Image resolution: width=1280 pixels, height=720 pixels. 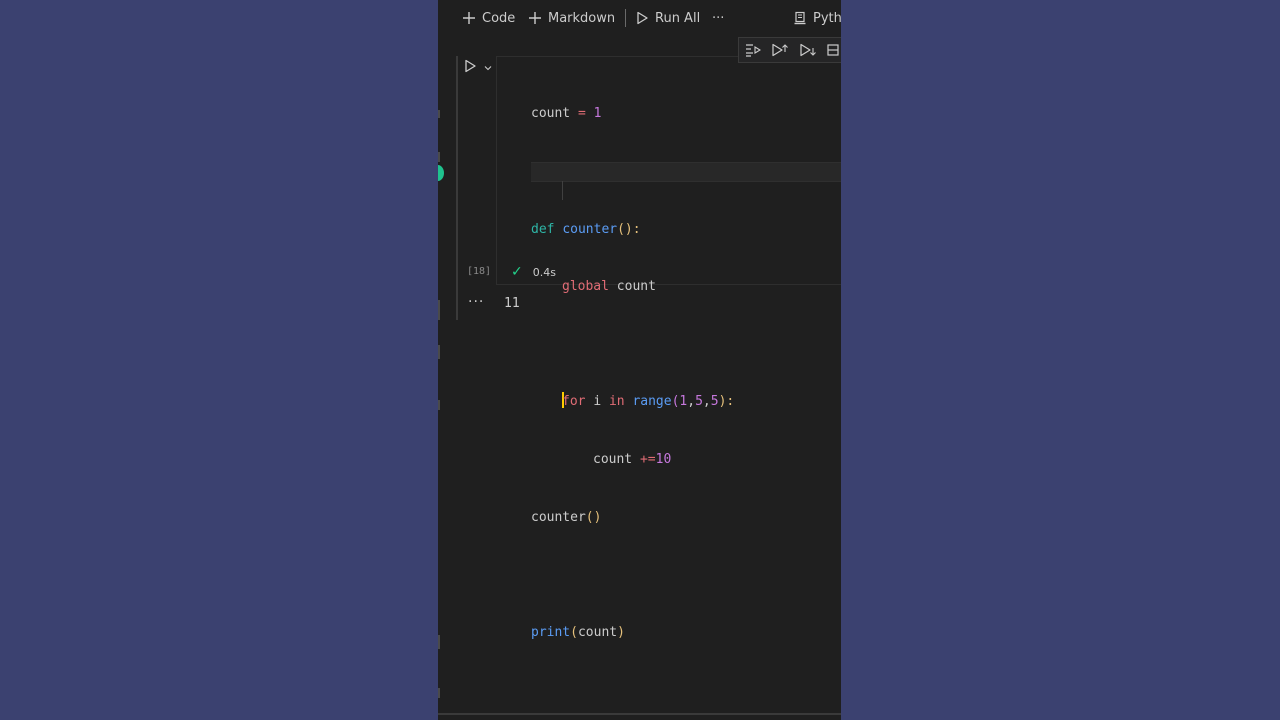 I want to click on run-by-line-icon, so click(x=753, y=50).